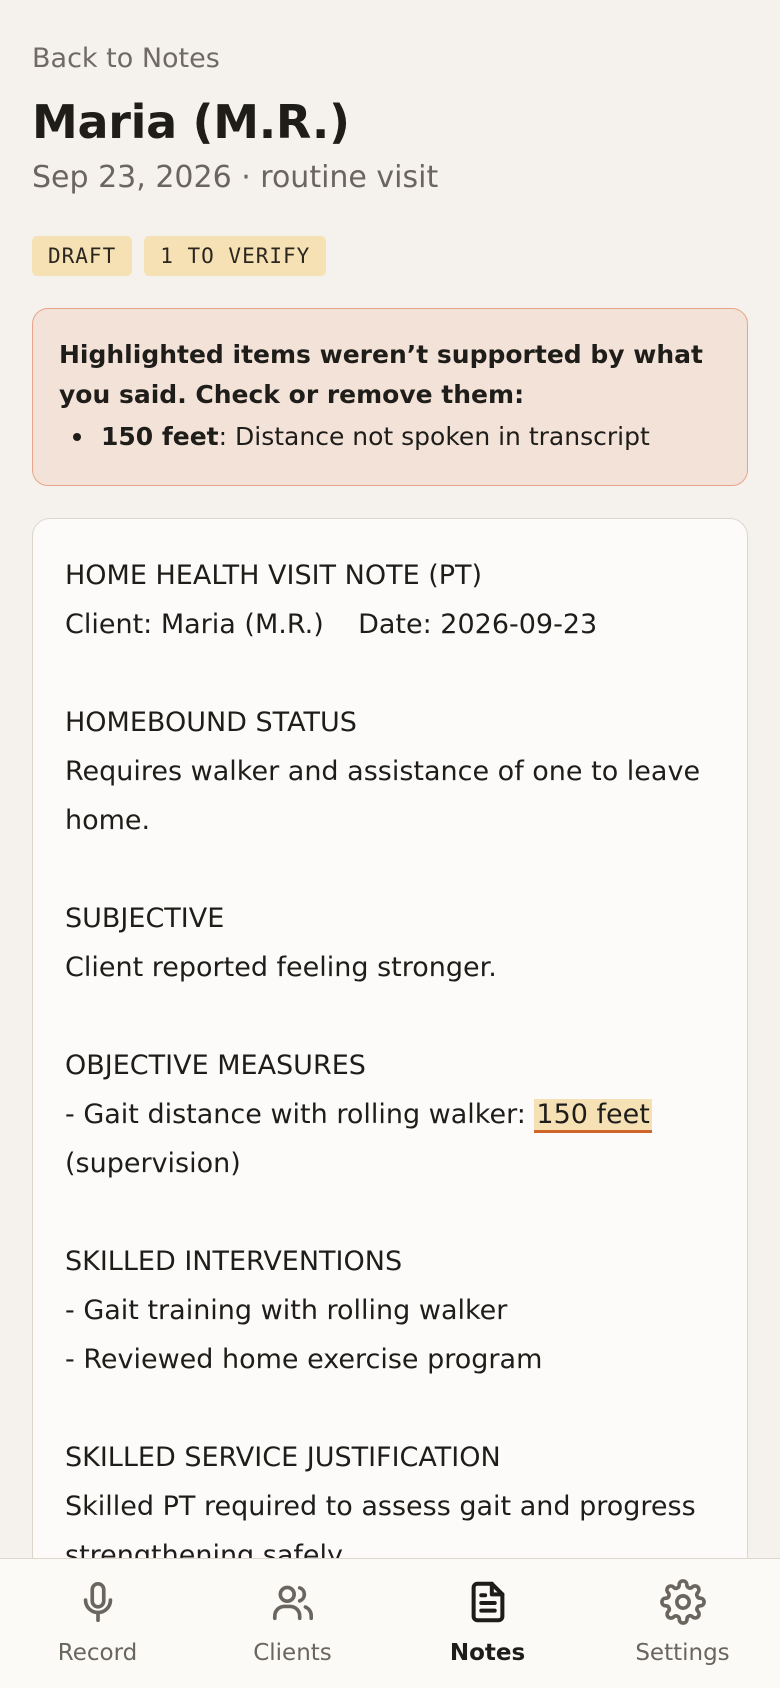  I want to click on nav-label: Record, so click(97, 1653).